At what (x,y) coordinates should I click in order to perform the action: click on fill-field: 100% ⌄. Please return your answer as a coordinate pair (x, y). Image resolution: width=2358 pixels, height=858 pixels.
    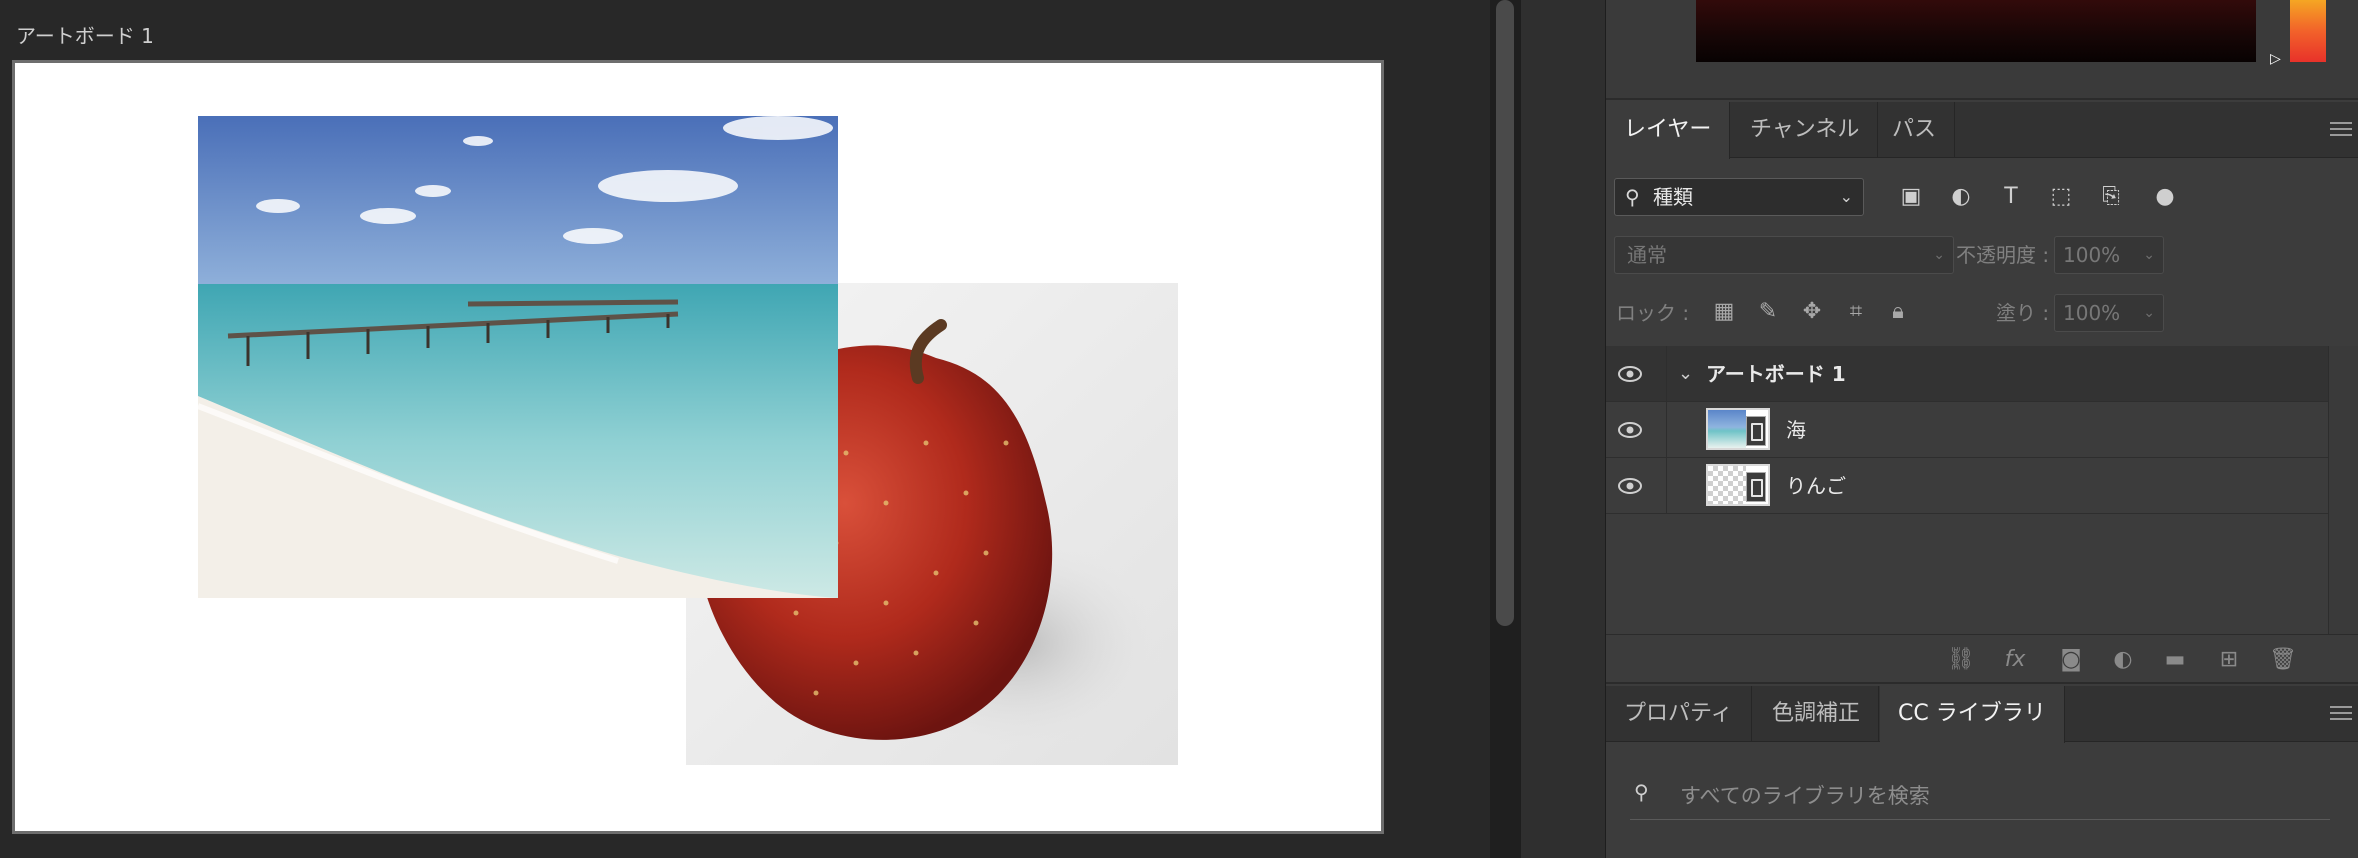
    Looking at the image, I should click on (2109, 313).